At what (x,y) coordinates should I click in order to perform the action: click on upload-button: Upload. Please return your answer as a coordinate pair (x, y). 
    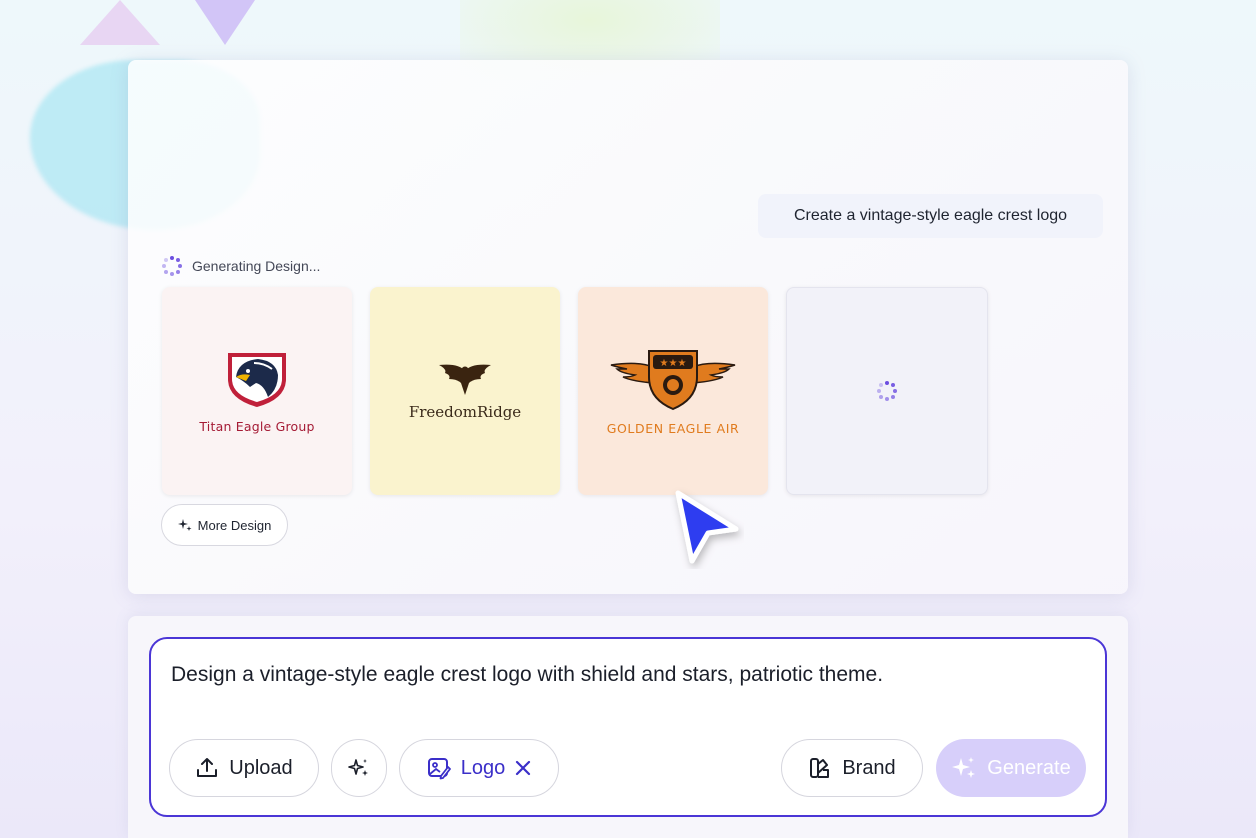
    Looking at the image, I should click on (244, 768).